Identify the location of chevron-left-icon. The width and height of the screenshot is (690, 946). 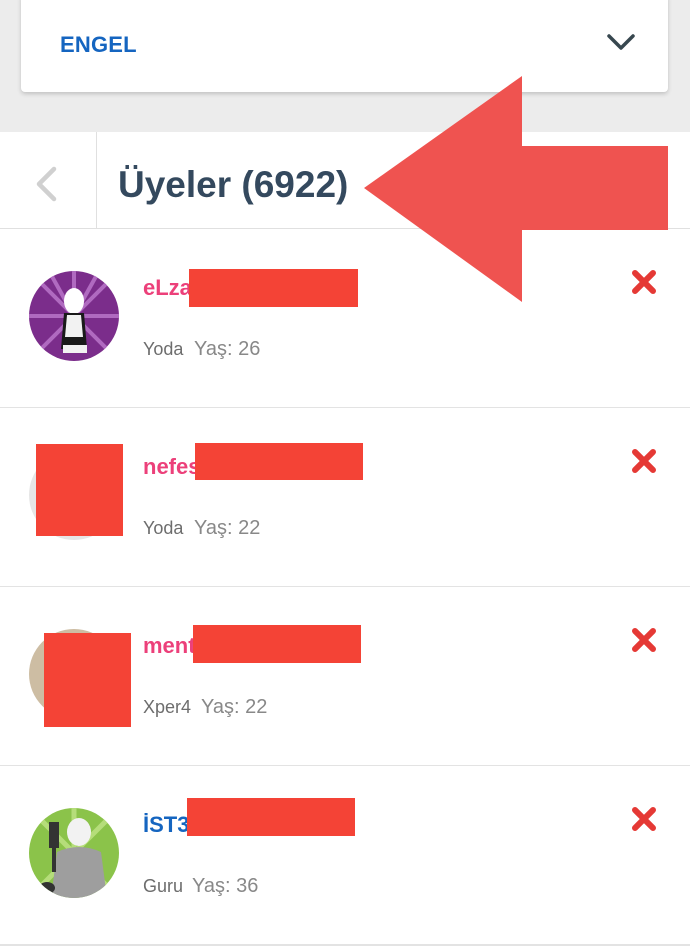
(46, 184).